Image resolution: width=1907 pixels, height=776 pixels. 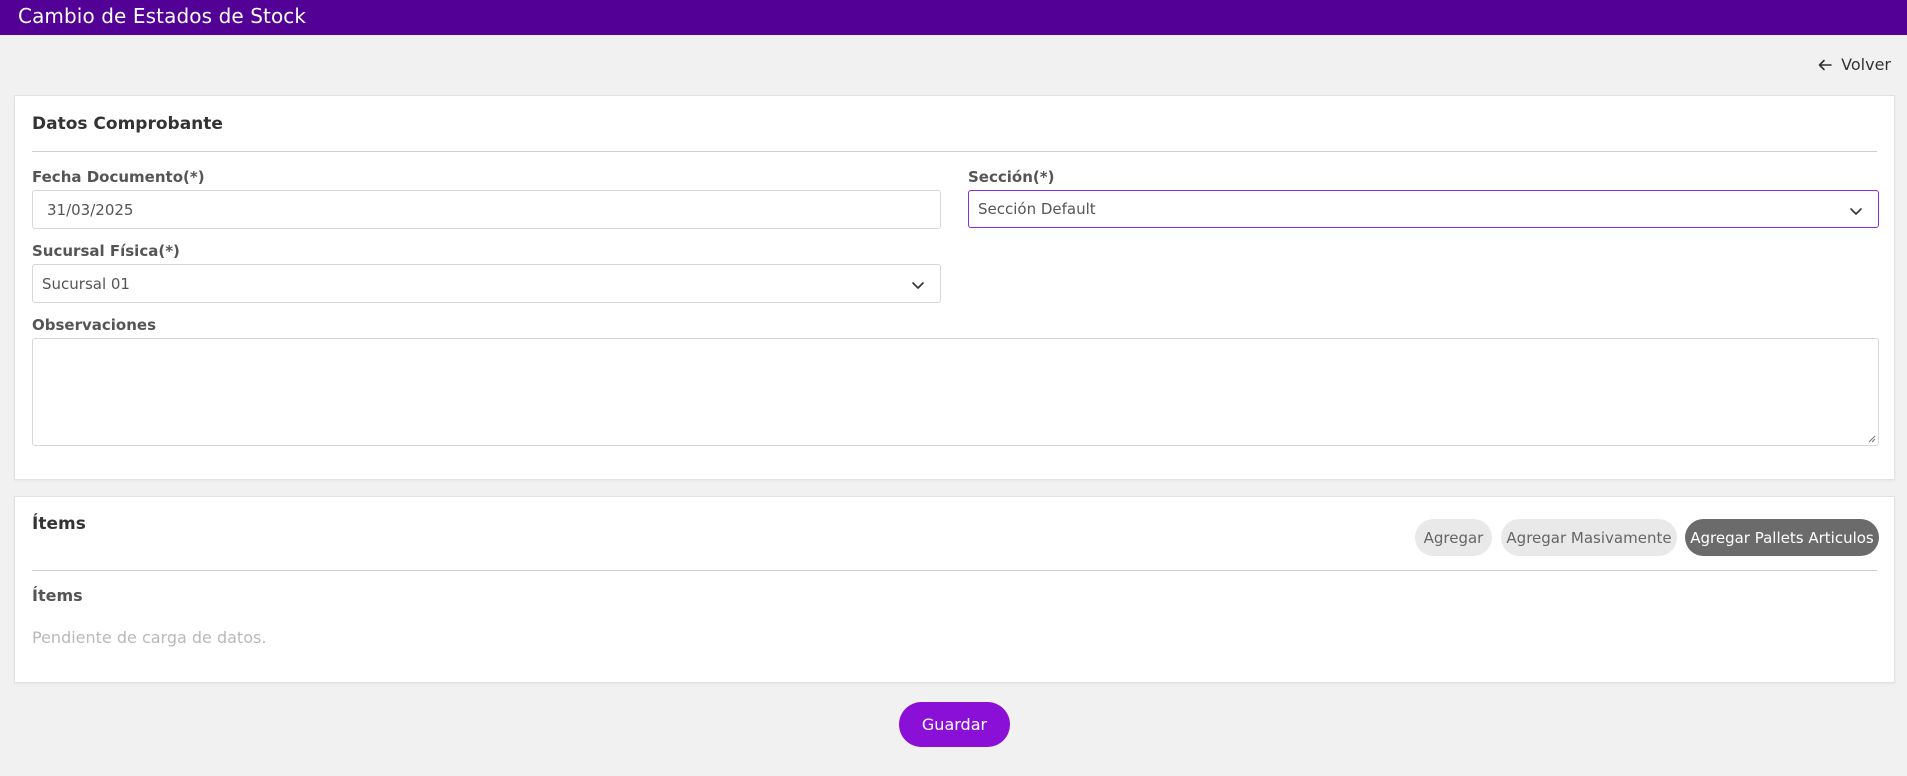 What do you see at coordinates (106, 251) in the screenshot?
I see `sucursal-label: Sucursal Física(*)` at bounding box center [106, 251].